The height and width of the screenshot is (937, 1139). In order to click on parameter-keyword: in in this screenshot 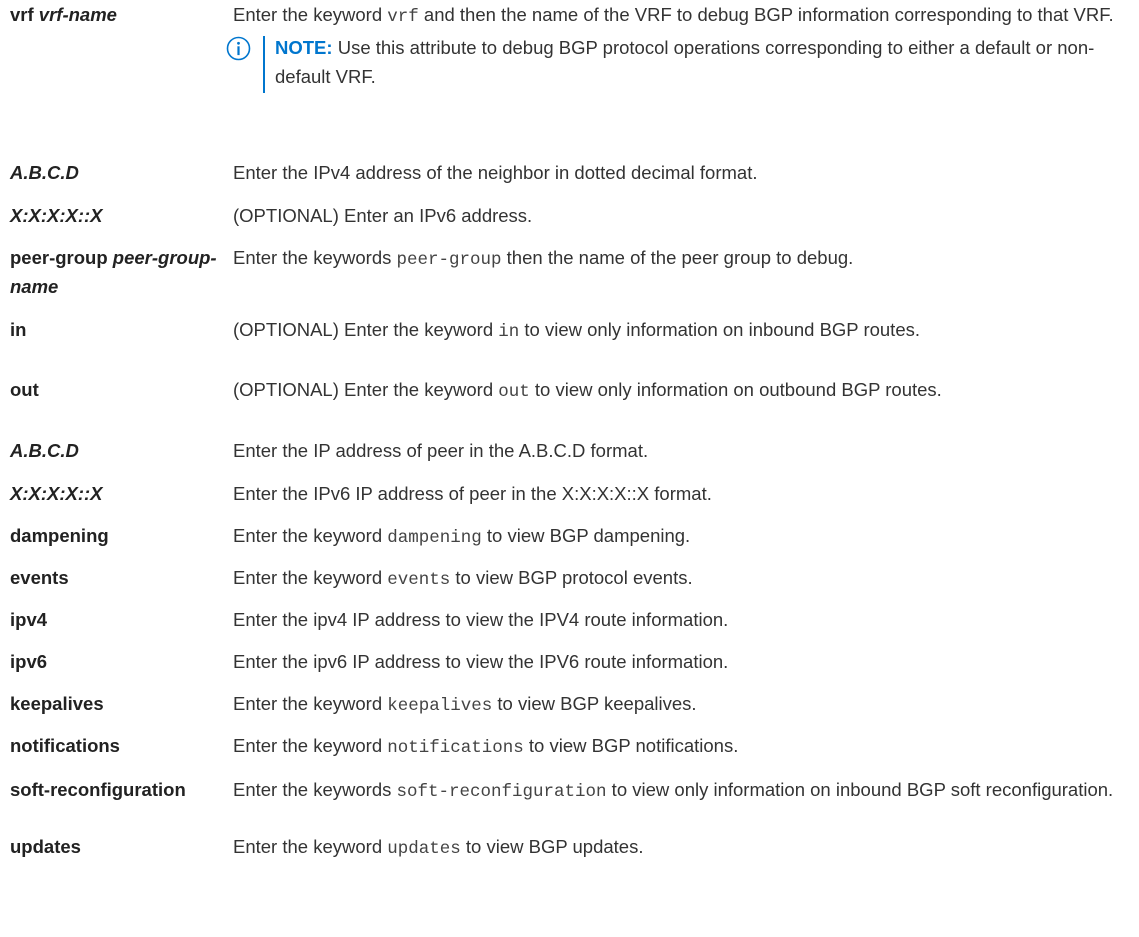, I will do `click(18, 329)`.